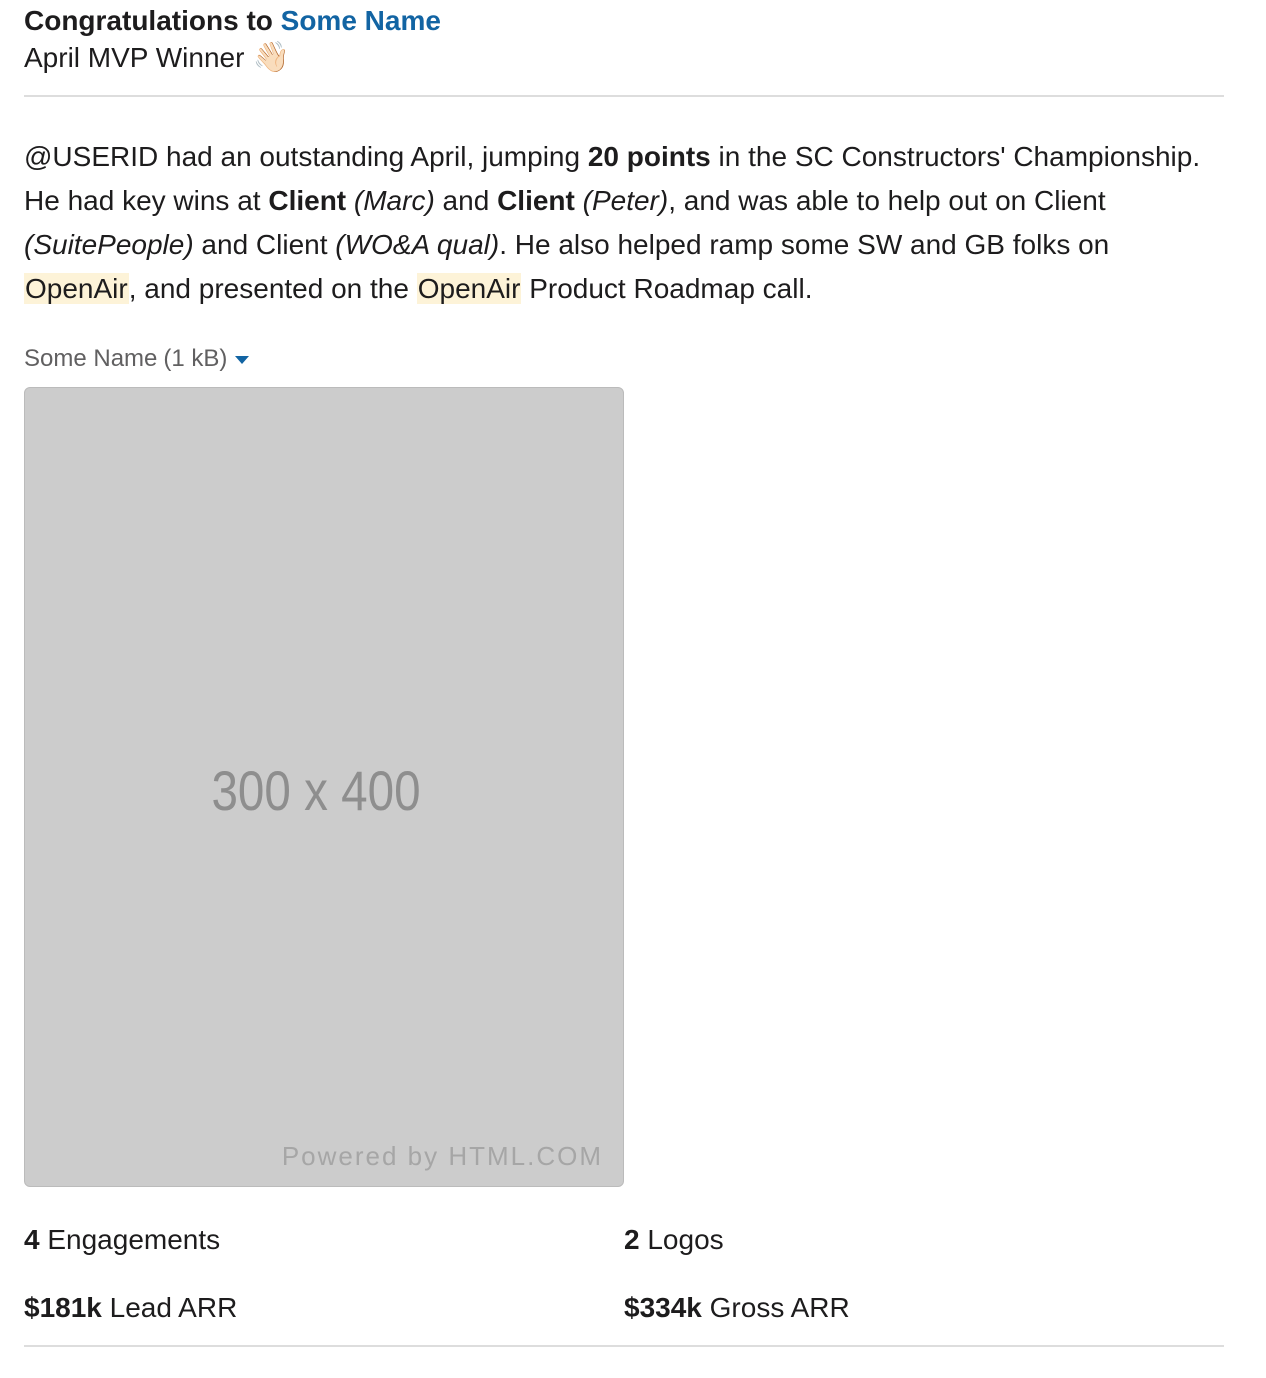 The width and height of the screenshot is (1266, 1378). What do you see at coordinates (130, 1239) in the screenshot?
I see `stat-label: Engagements` at bounding box center [130, 1239].